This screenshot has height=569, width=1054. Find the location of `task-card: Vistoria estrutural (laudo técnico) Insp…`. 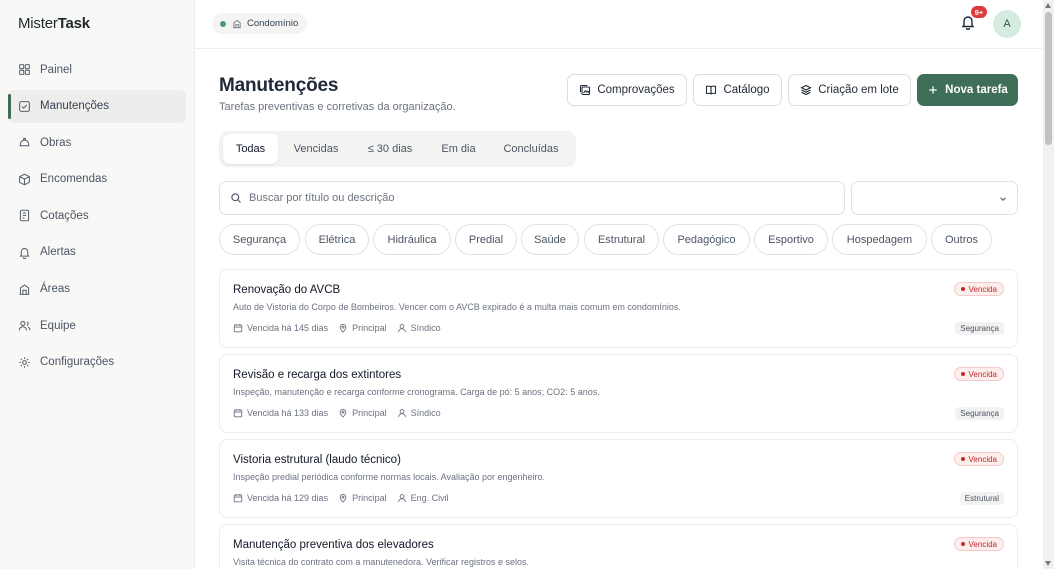

task-card: Vistoria estrutural (laudo técnico) Insp… is located at coordinates (618, 478).